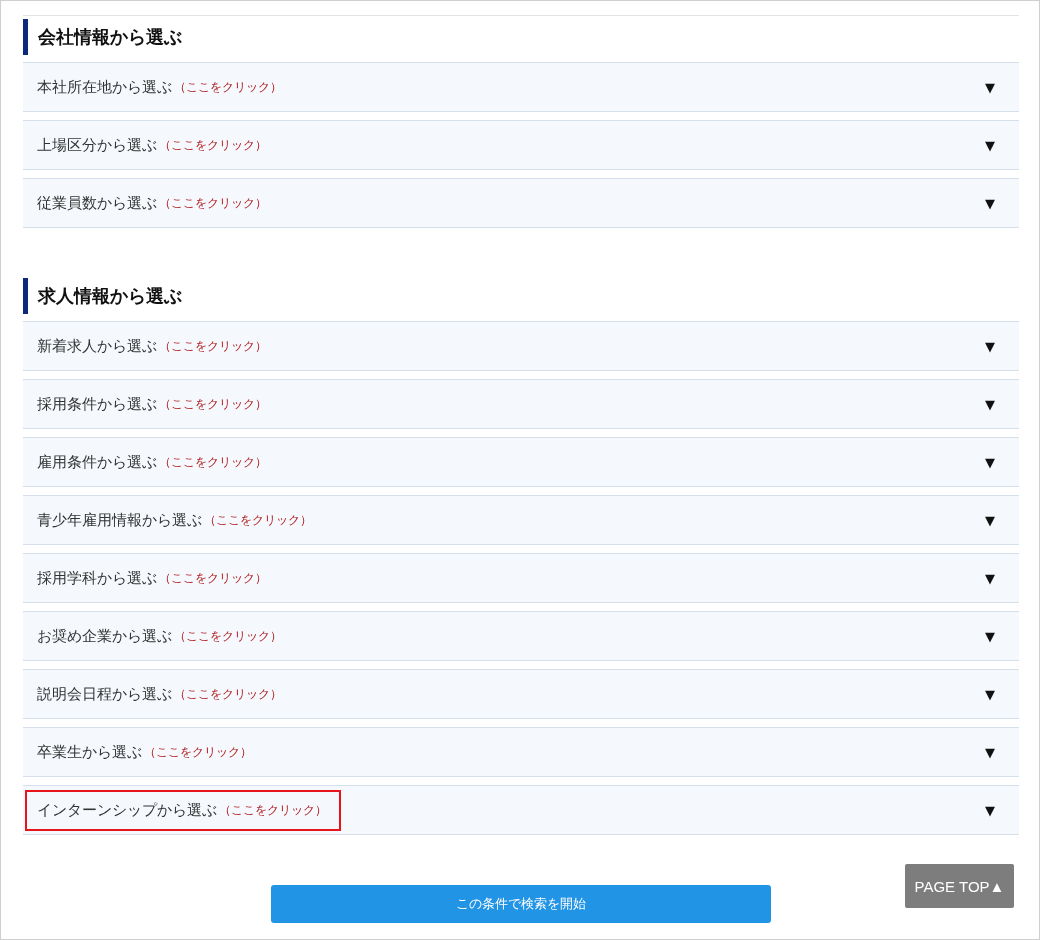 The image size is (1040, 940). Describe the element at coordinates (127, 810) in the screenshot. I see `row-title: インターンシップから選ぶ` at that location.